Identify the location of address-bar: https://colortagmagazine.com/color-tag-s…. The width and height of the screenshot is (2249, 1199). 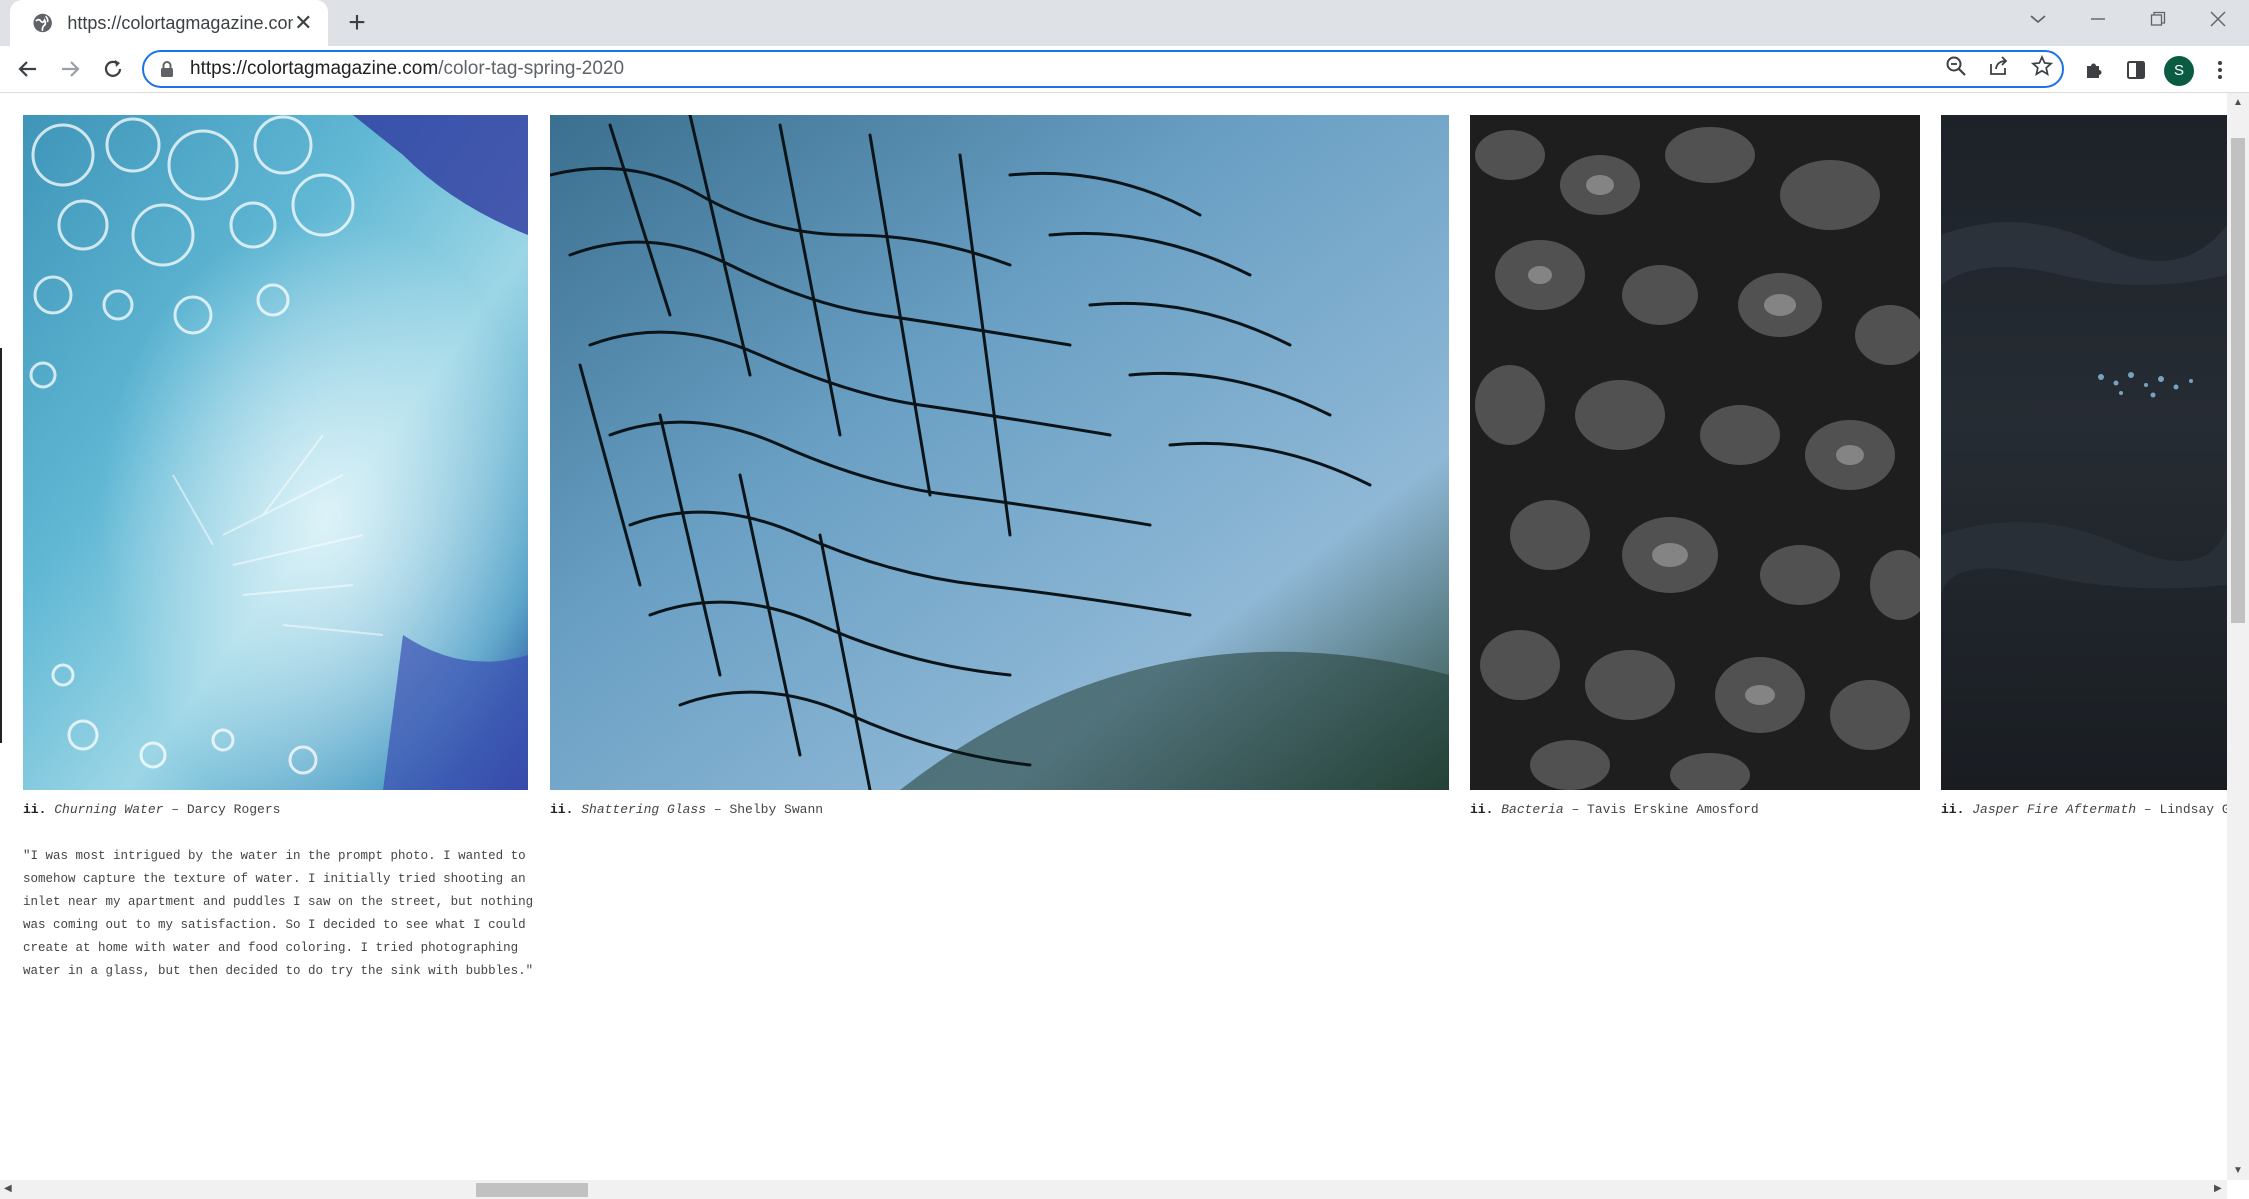
(1103, 69).